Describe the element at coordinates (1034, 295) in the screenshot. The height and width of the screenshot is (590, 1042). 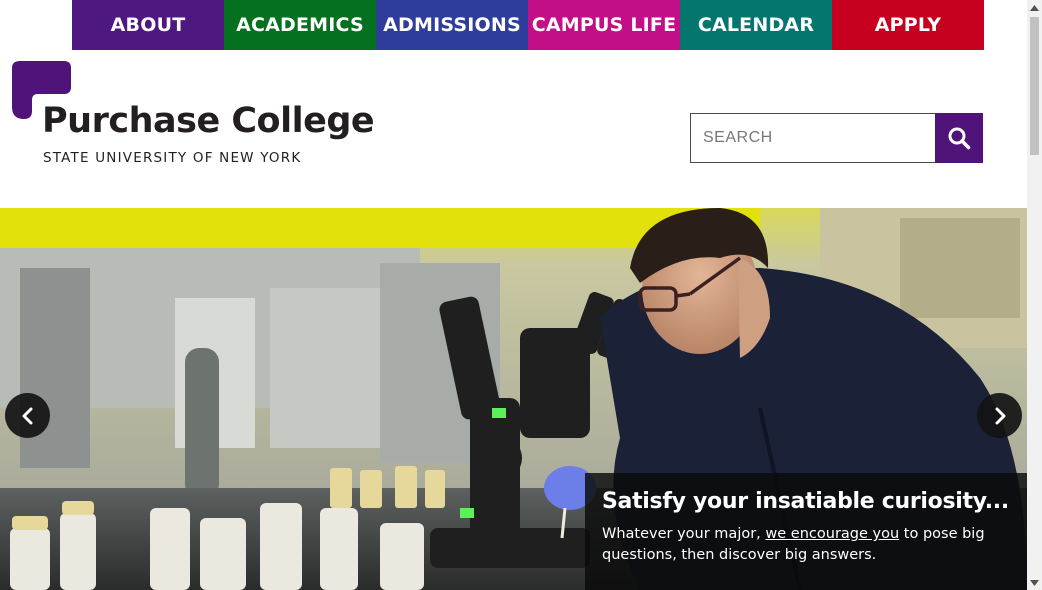
I see `page-scrollbar` at that location.